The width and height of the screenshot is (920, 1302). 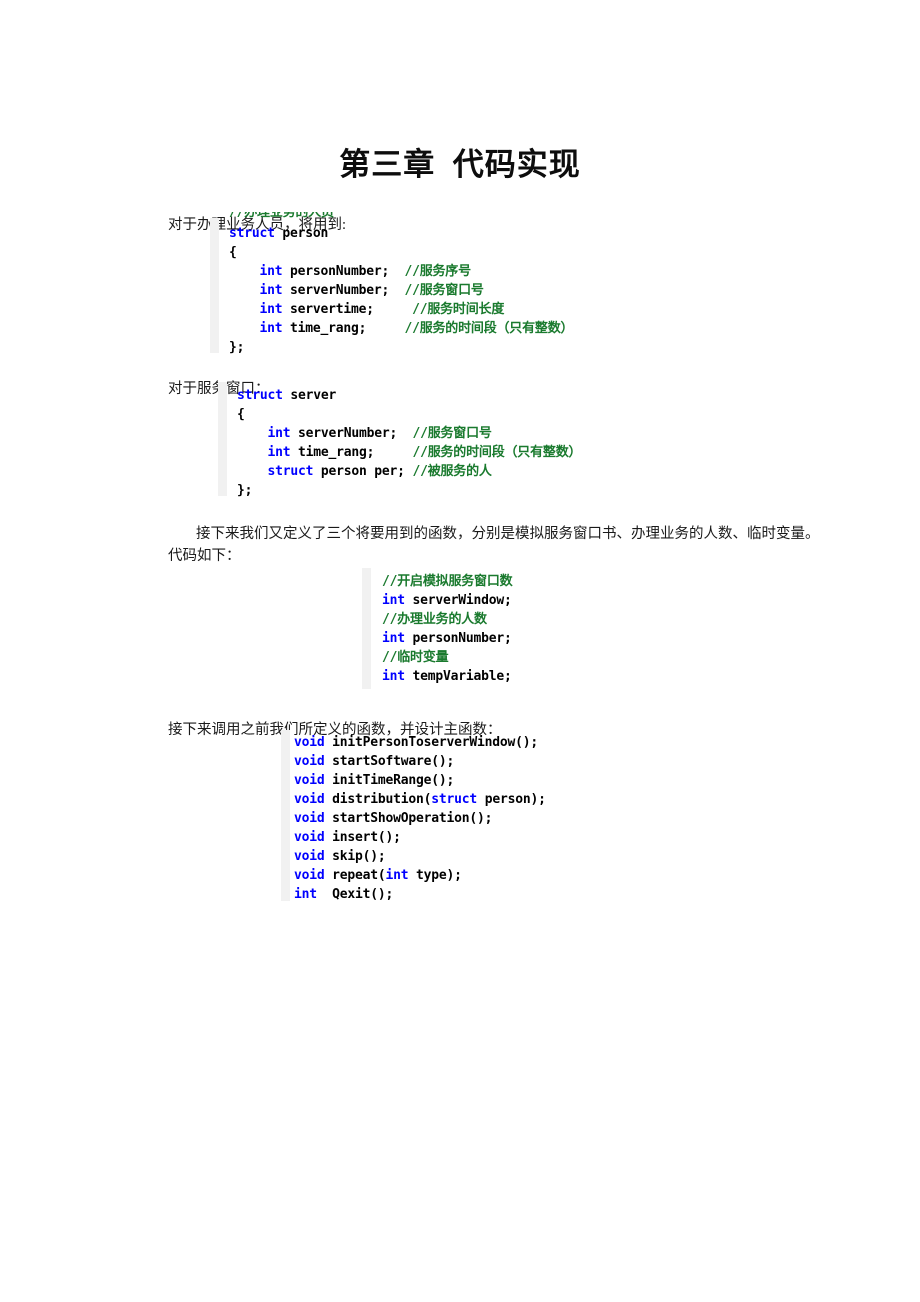 I want to click on code-token: type);, so click(x=435, y=875).